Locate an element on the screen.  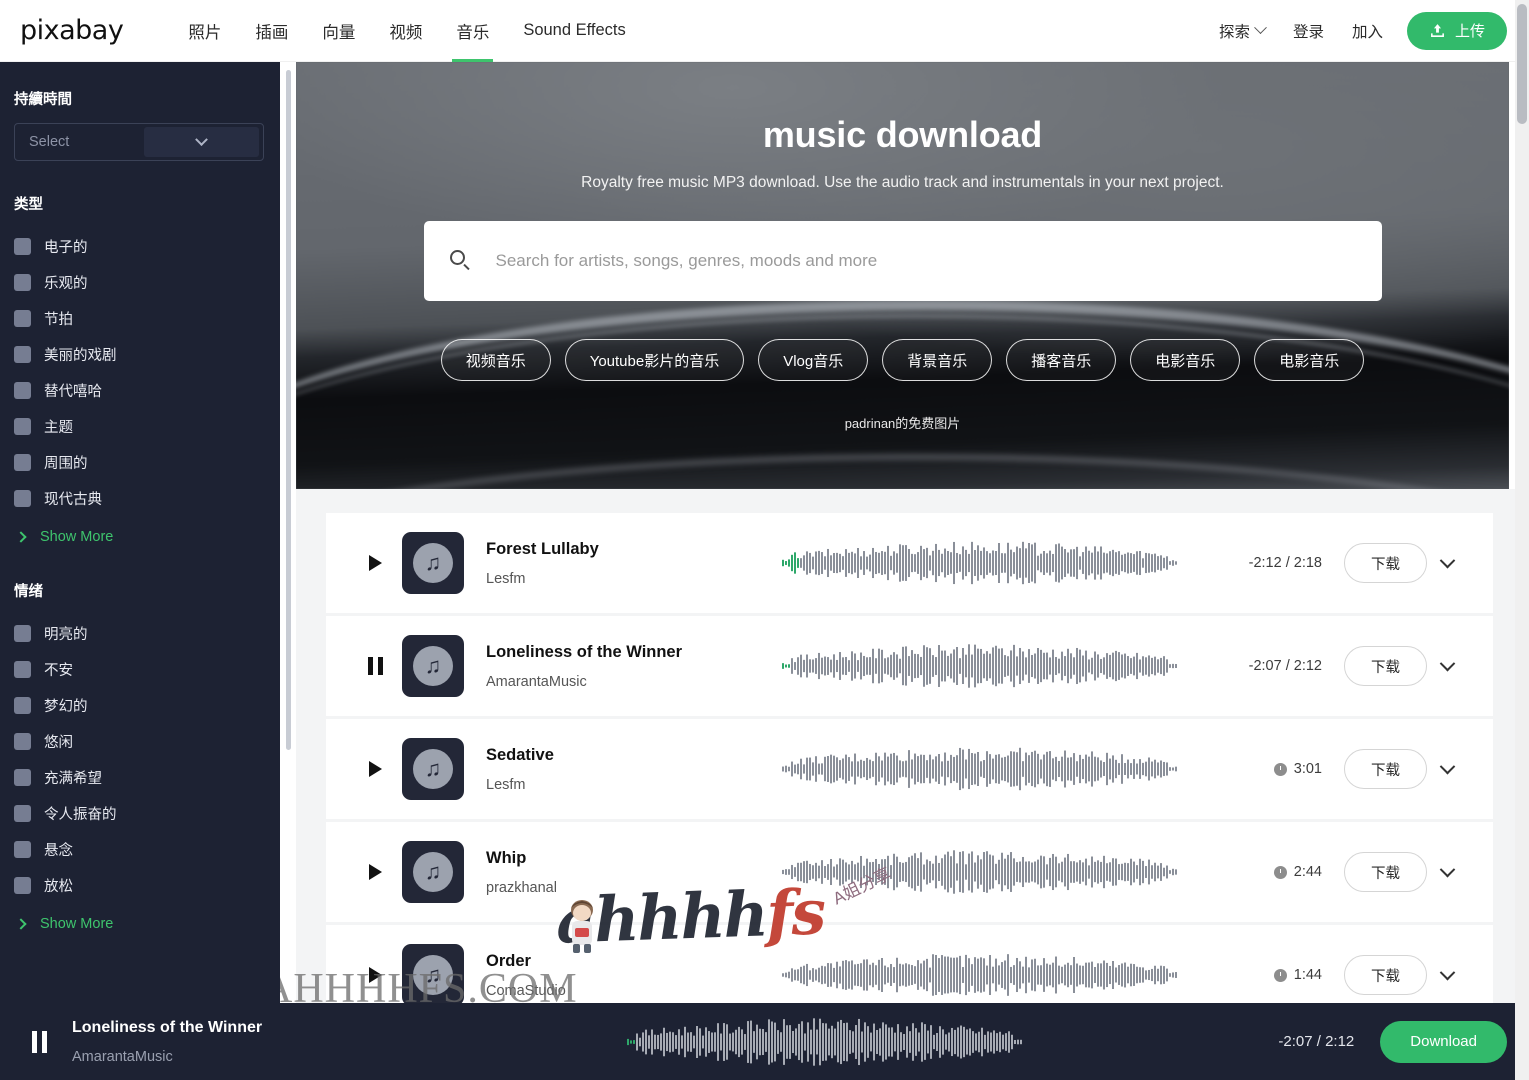
track-artist: AmarantaMusic is located at coordinates (627, 682).